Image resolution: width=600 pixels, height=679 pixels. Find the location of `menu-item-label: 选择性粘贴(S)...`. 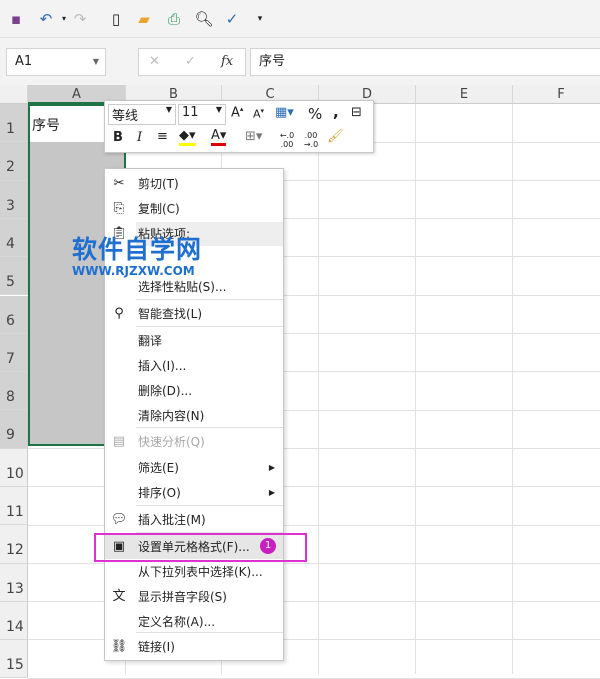

menu-item-label: 选择性粘贴(S)... is located at coordinates (182, 287).